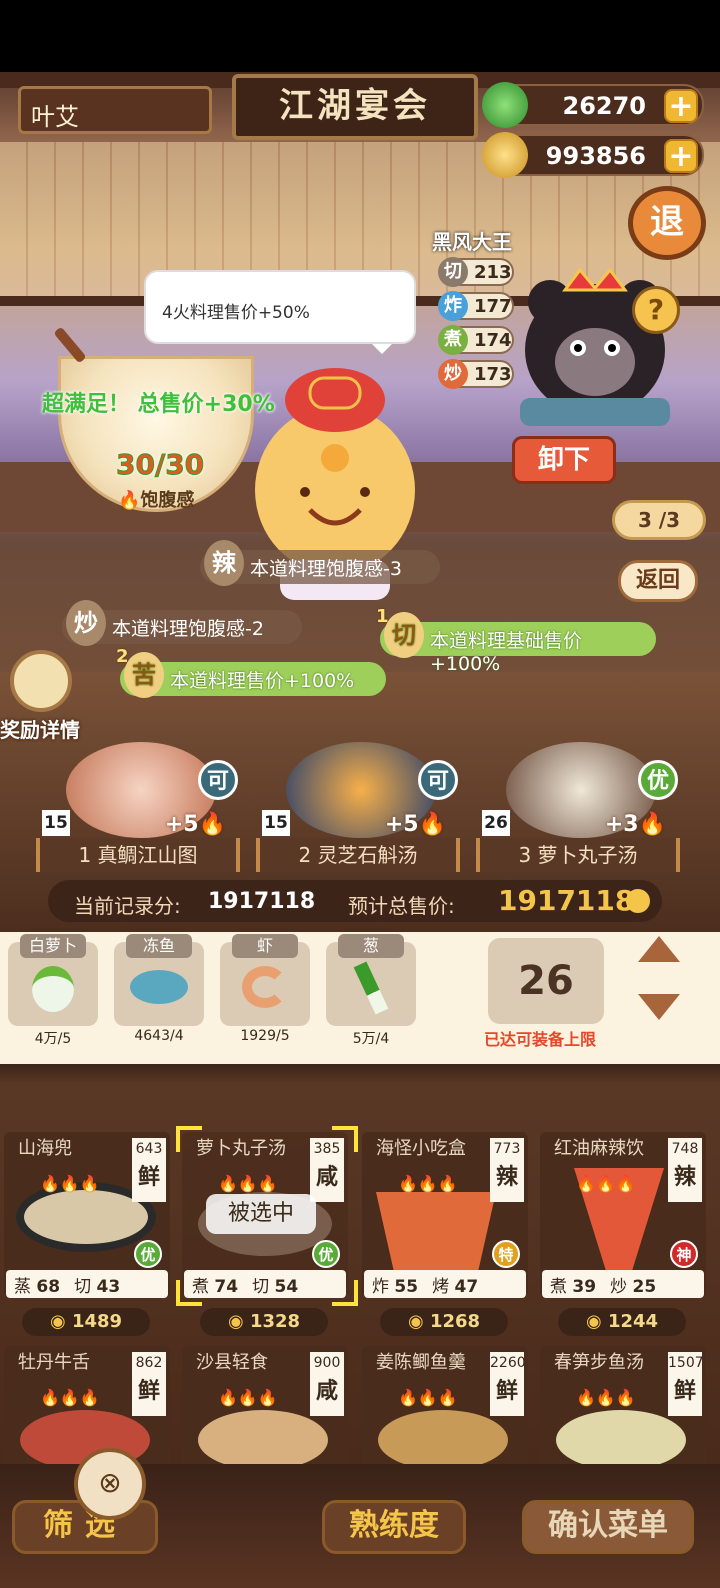  What do you see at coordinates (115, 110) in the screenshot?
I see `player-name: 叶艾` at bounding box center [115, 110].